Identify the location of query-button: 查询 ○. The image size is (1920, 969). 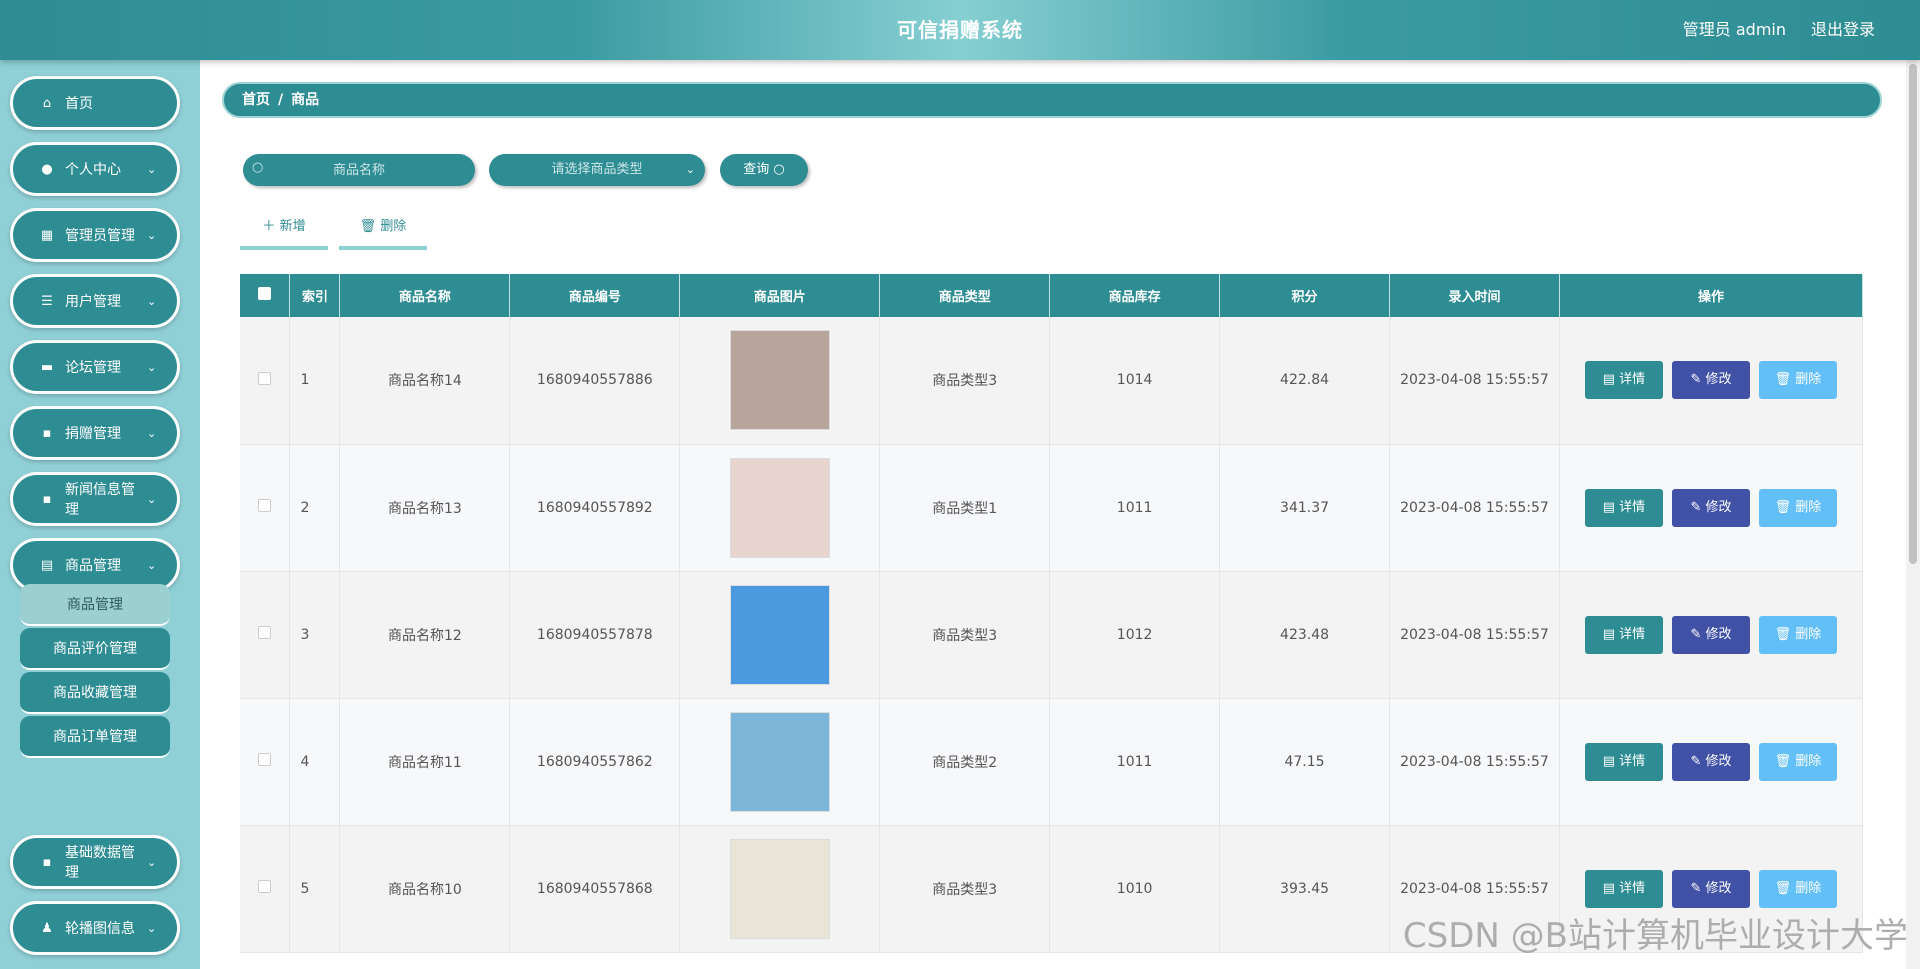
(764, 170).